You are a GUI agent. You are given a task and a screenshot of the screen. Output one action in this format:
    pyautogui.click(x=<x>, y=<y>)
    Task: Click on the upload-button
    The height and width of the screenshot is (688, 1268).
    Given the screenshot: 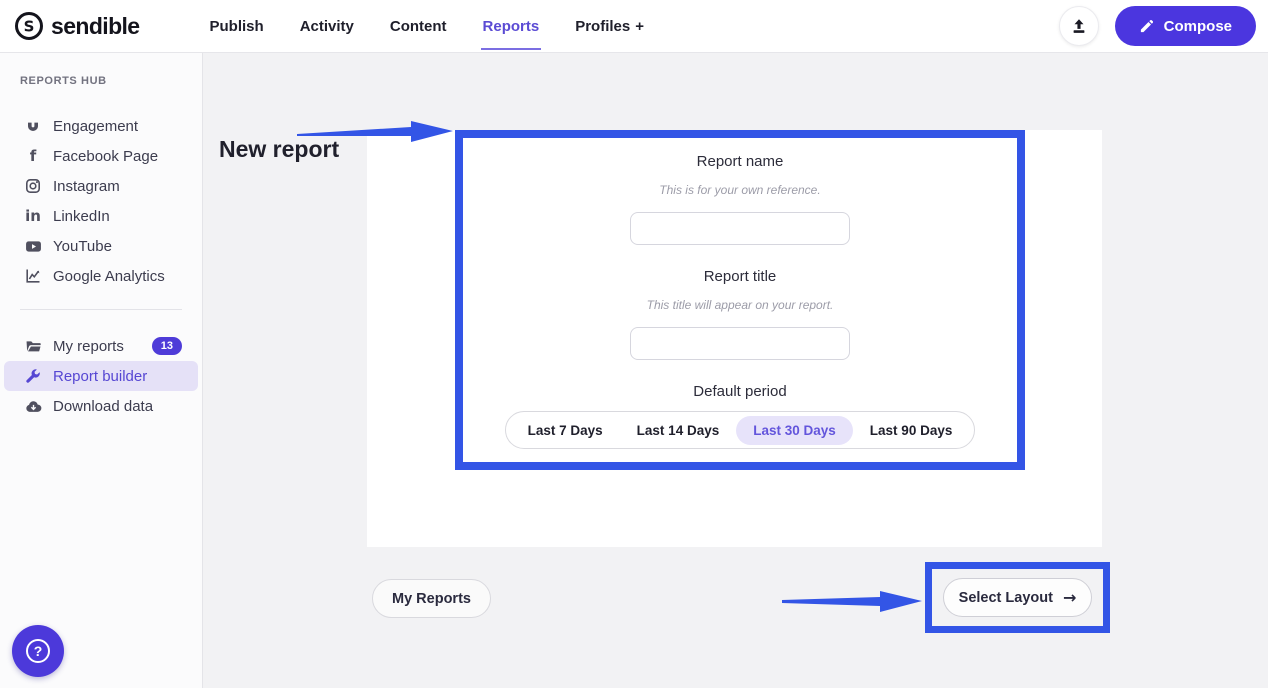 What is the action you would take?
    pyautogui.click(x=1078, y=26)
    